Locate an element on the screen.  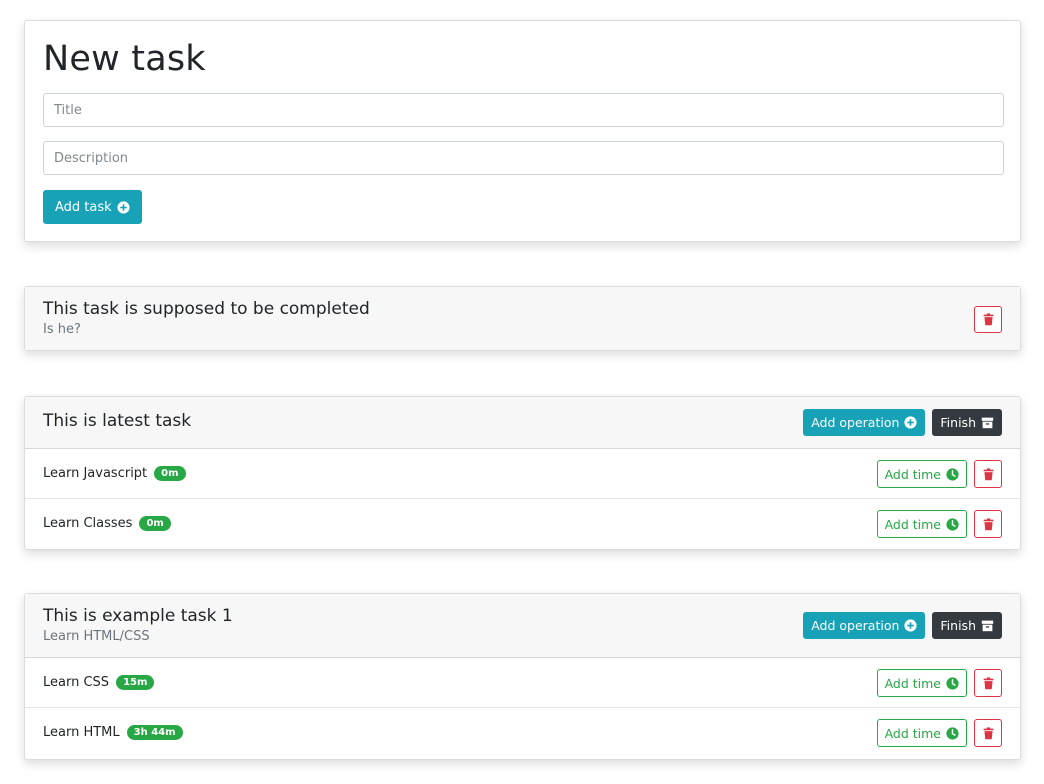
add-task-button: Add task is located at coordinates (92, 207).